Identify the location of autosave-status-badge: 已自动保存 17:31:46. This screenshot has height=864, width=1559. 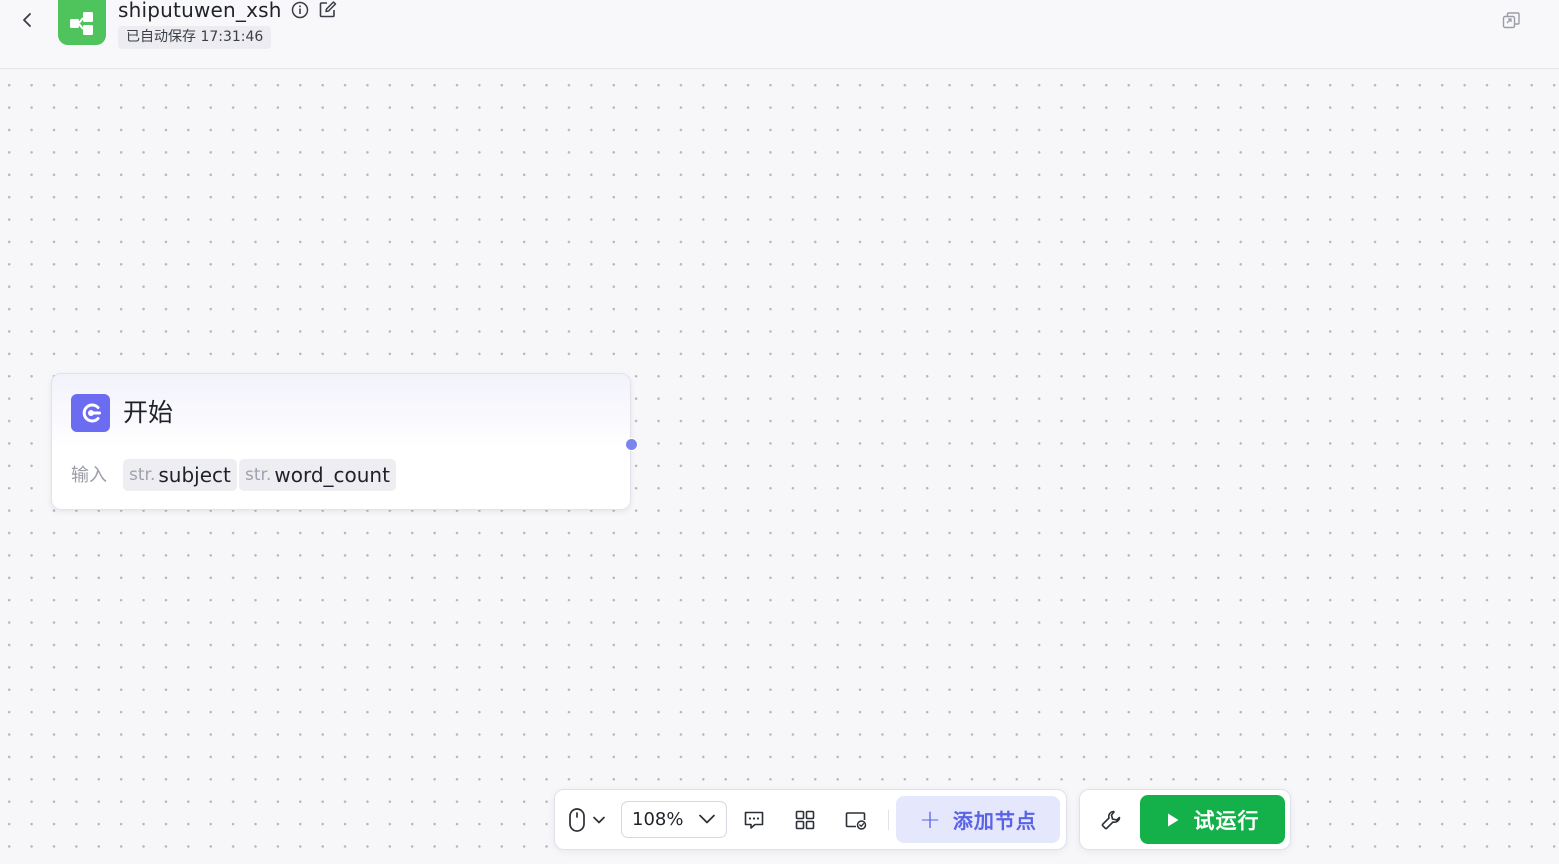
(195, 37).